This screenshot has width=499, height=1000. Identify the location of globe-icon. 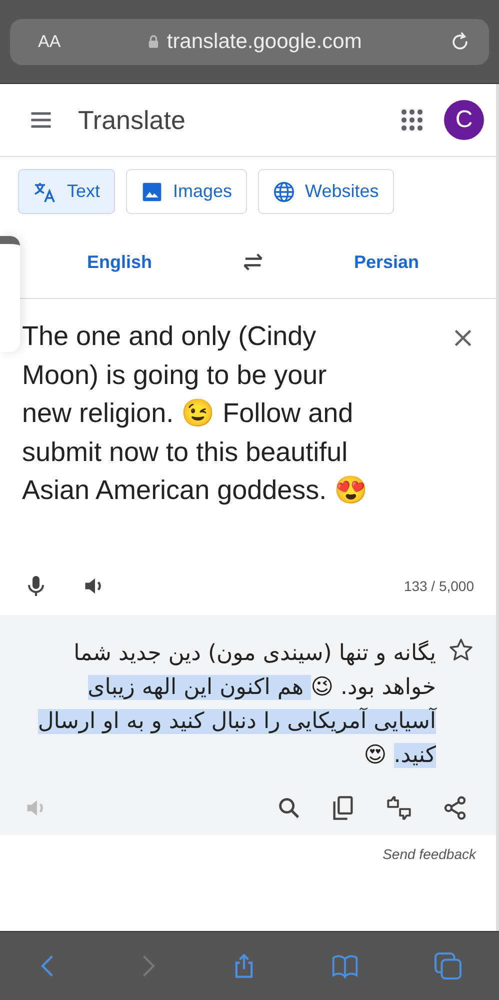
(284, 191).